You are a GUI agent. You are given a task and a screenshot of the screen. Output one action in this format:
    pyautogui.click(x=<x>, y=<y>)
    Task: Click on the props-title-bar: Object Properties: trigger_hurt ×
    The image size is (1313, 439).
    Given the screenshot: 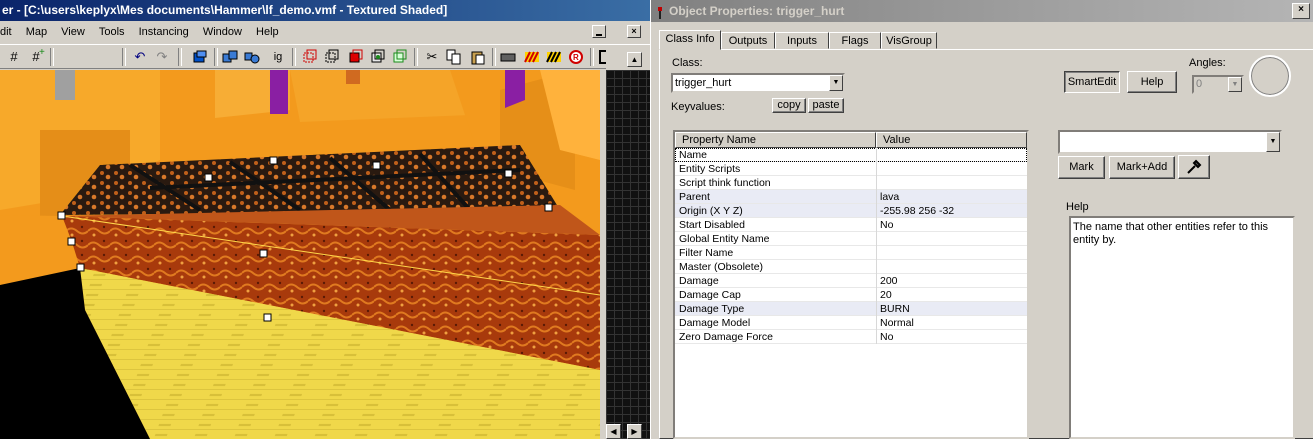 What is the action you would take?
    pyautogui.click(x=982, y=11)
    